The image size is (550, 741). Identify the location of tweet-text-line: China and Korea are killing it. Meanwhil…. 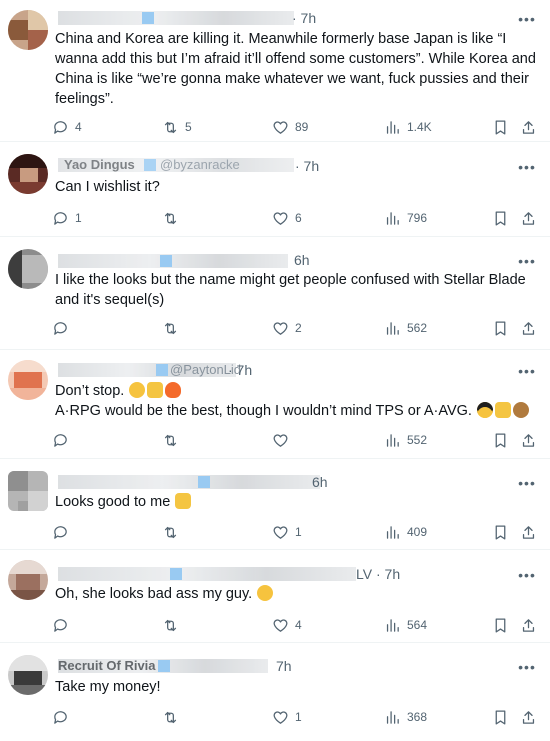
(281, 39).